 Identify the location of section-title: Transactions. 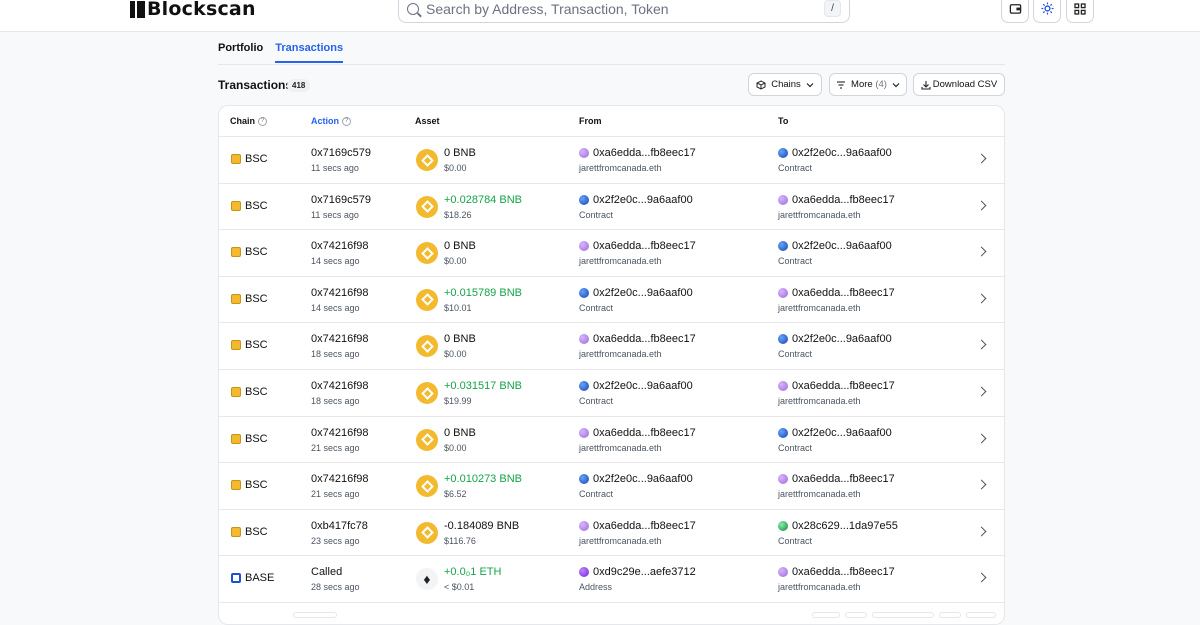
(255, 85).